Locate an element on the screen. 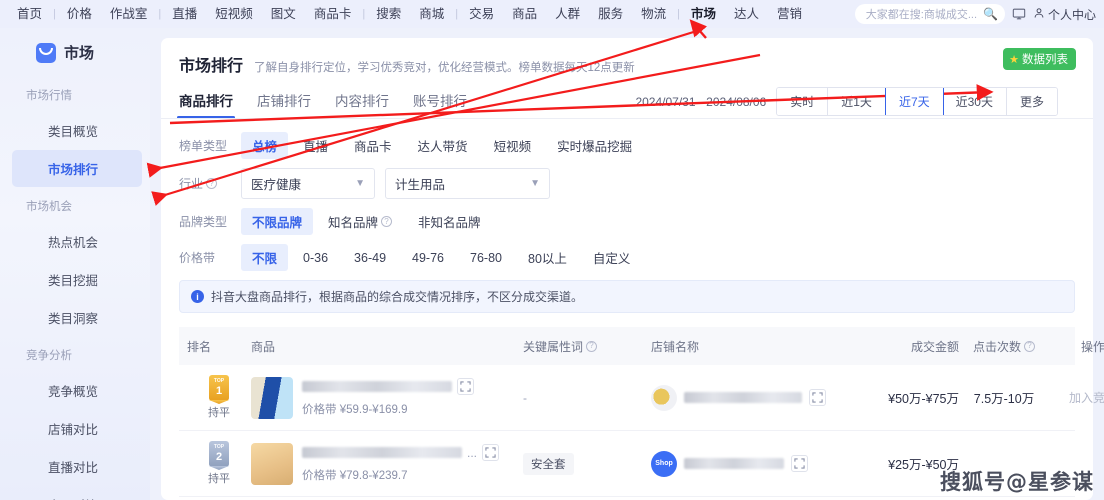 The image size is (1104, 500). tab-1: 店铺排行 is located at coordinates (284, 104).